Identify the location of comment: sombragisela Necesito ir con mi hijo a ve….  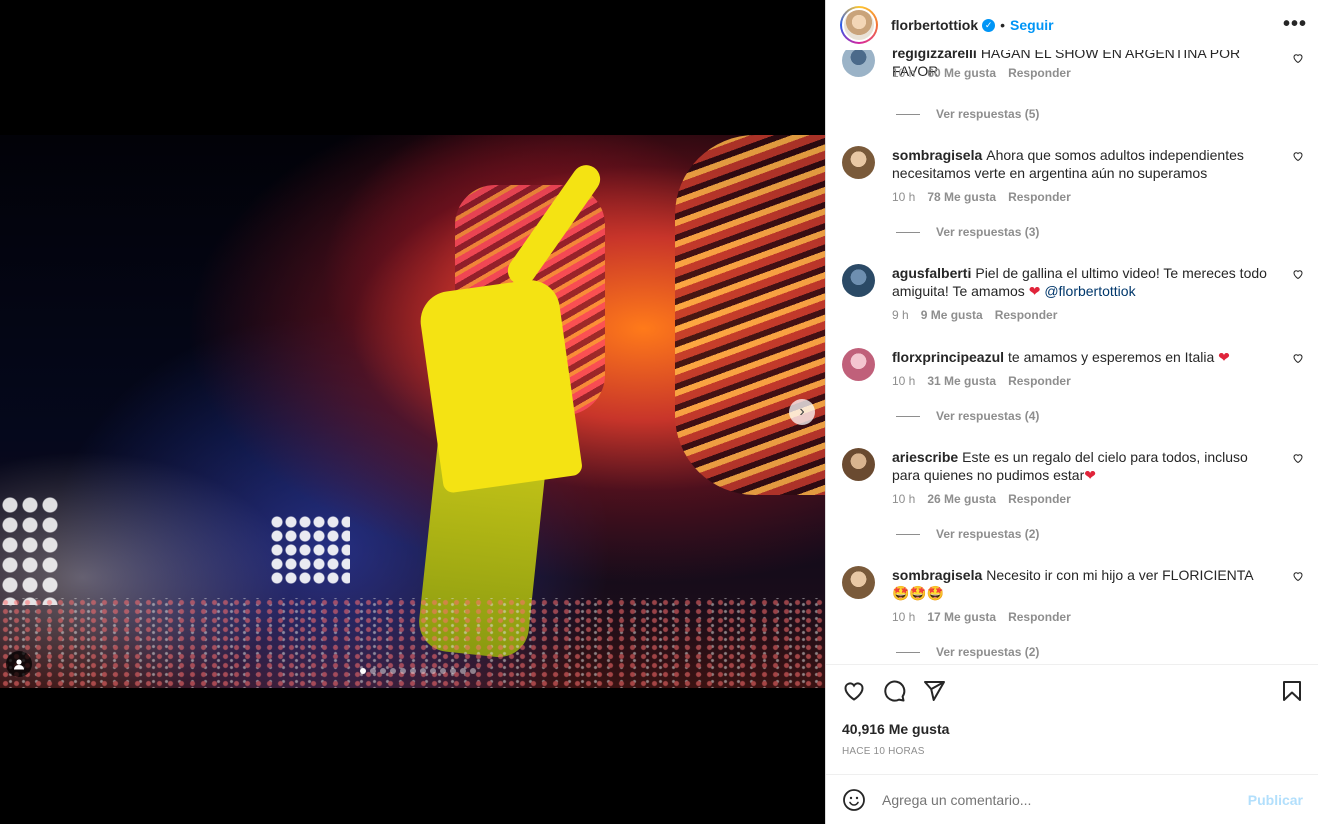
(1073, 596).